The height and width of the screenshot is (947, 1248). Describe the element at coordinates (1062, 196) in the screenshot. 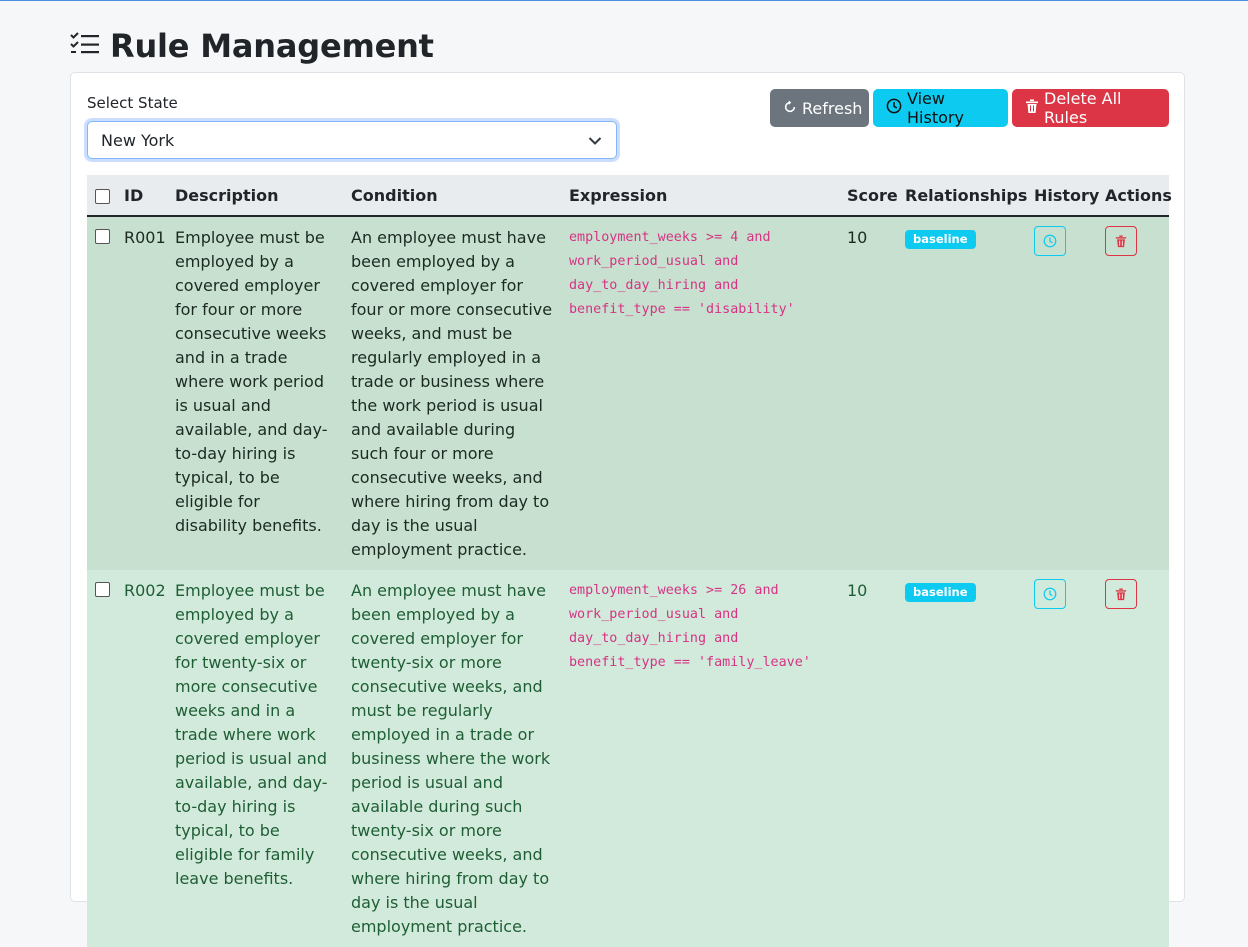

I see `header-history: History` at that location.